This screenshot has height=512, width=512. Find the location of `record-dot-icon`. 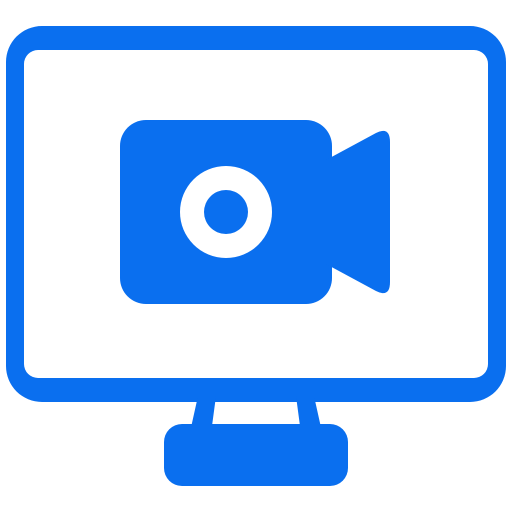

record-dot-icon is located at coordinates (226, 212).